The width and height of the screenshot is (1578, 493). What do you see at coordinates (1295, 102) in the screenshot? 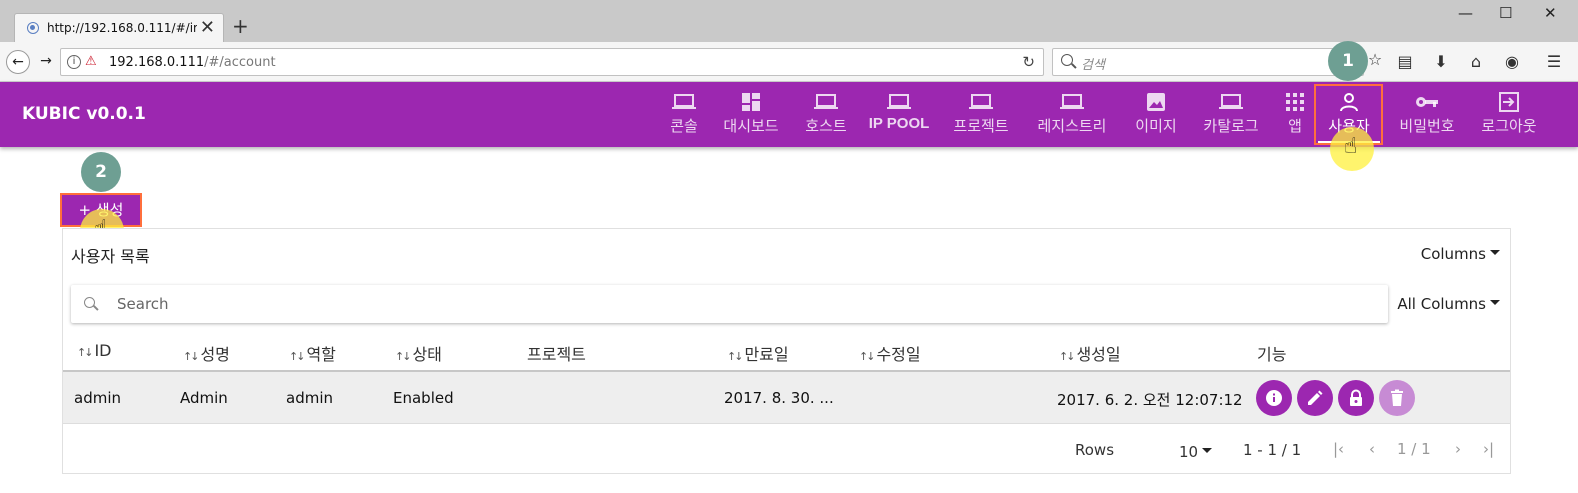
I see `apps-icon` at bounding box center [1295, 102].